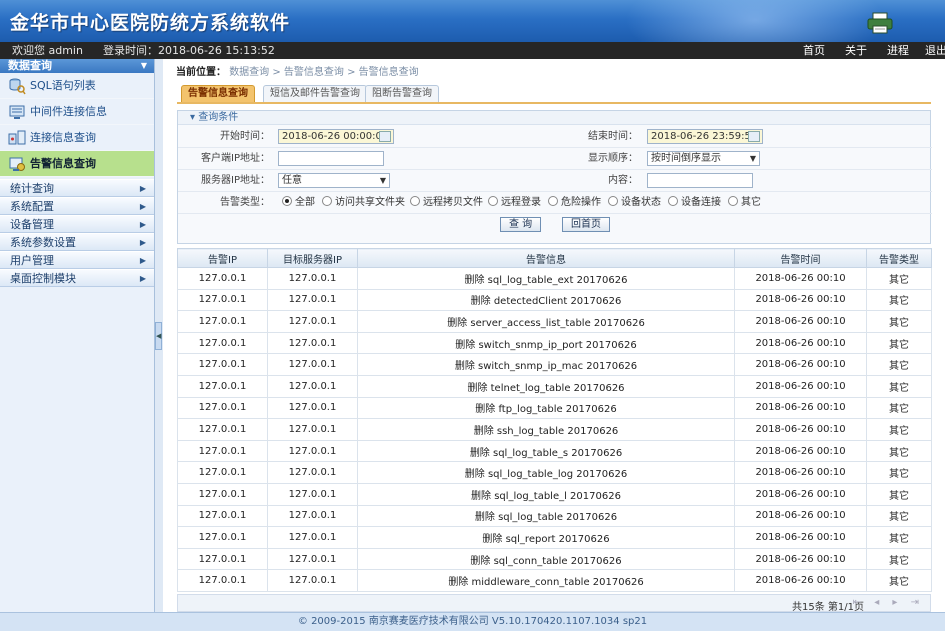 The width and height of the screenshot is (945, 631). I want to click on nav-about: 关于, so click(856, 50).